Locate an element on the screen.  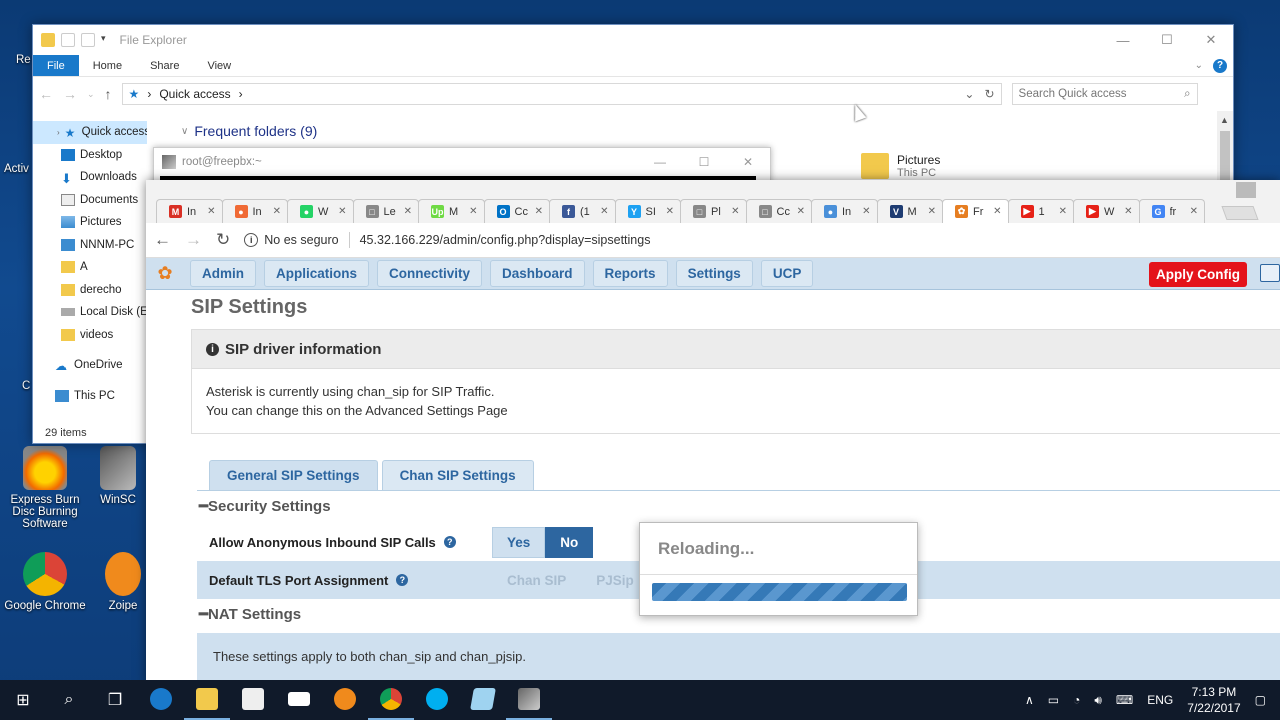
browser-tab: O Cc ✕ is located at coordinates (516, 211).